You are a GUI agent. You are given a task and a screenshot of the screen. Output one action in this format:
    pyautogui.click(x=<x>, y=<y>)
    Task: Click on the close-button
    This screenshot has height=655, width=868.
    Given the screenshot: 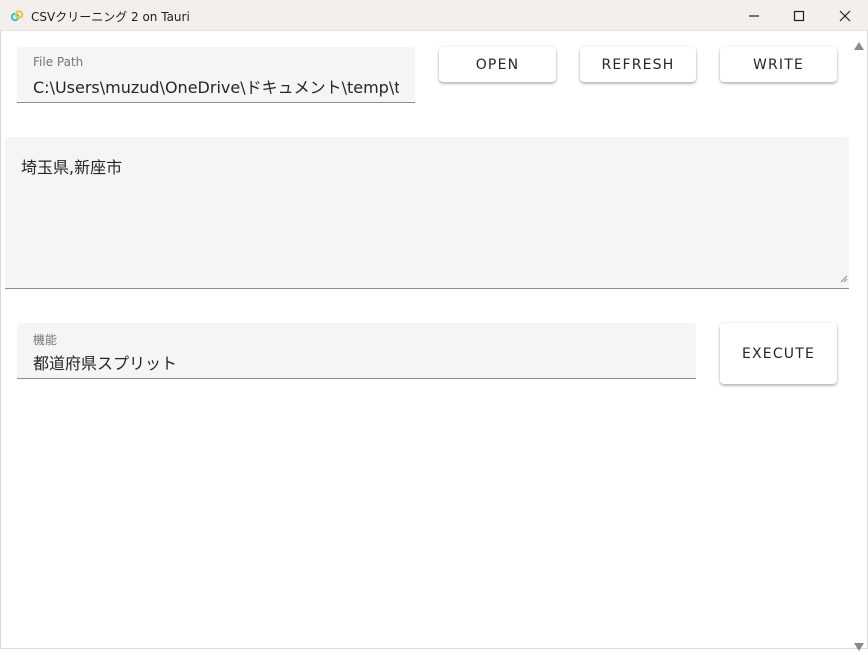 What is the action you would take?
    pyautogui.click(x=845, y=15)
    